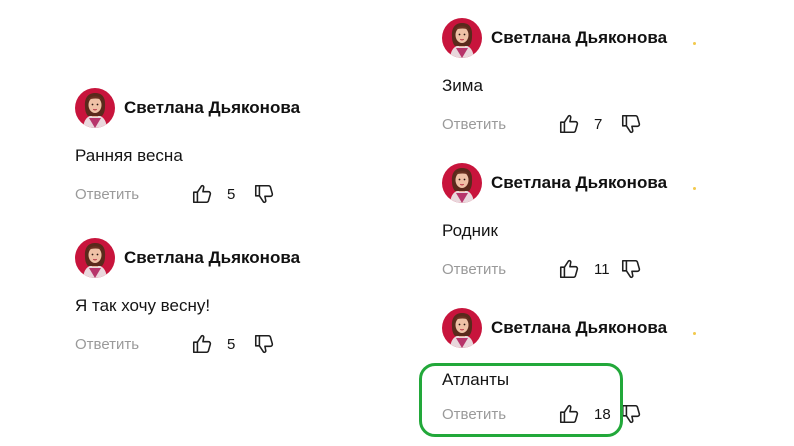  I want to click on highlight-outline, so click(521, 400).